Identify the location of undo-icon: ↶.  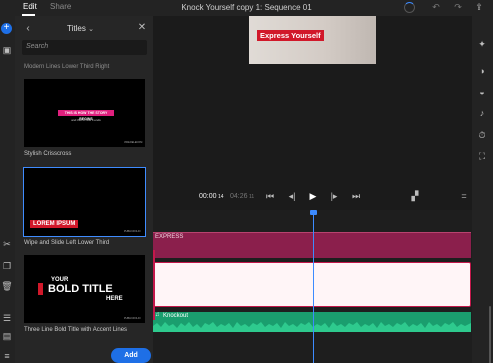
(436, 7).